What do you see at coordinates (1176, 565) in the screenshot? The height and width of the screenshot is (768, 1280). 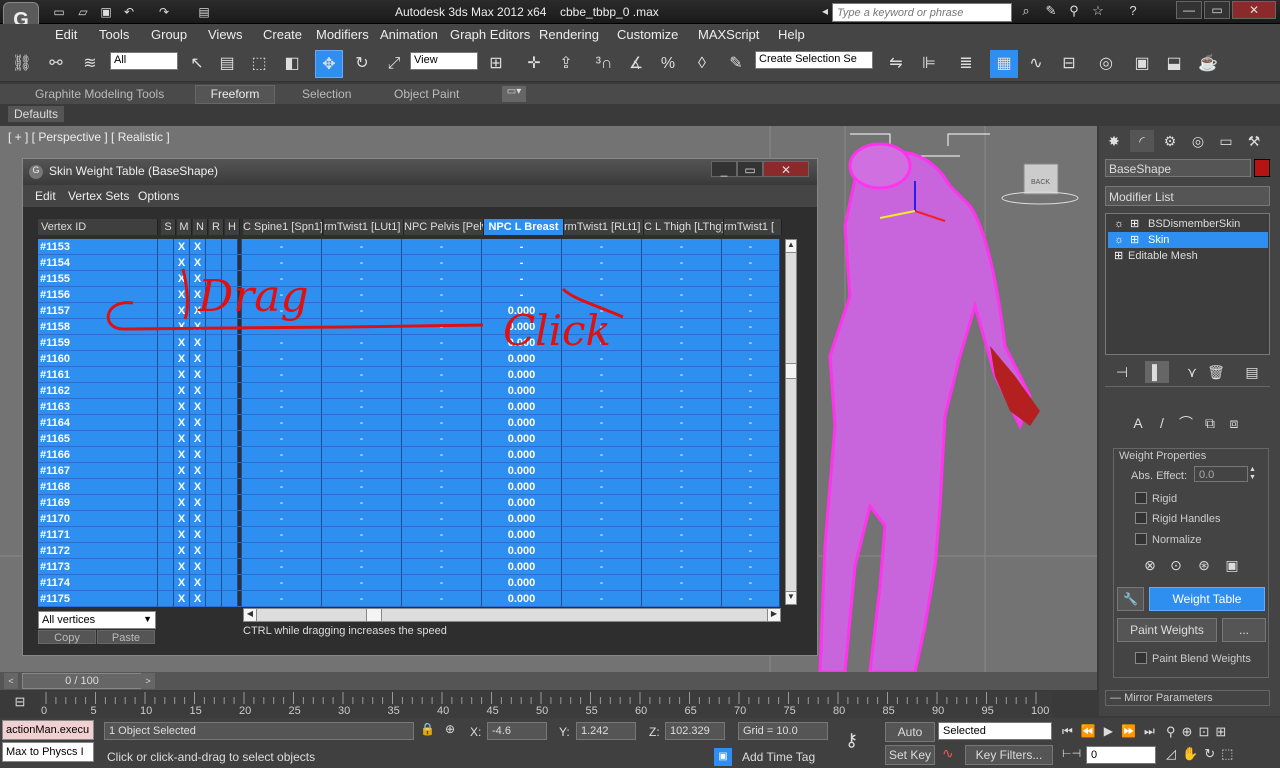 I see `include-verts-icon: ⊙` at bounding box center [1176, 565].